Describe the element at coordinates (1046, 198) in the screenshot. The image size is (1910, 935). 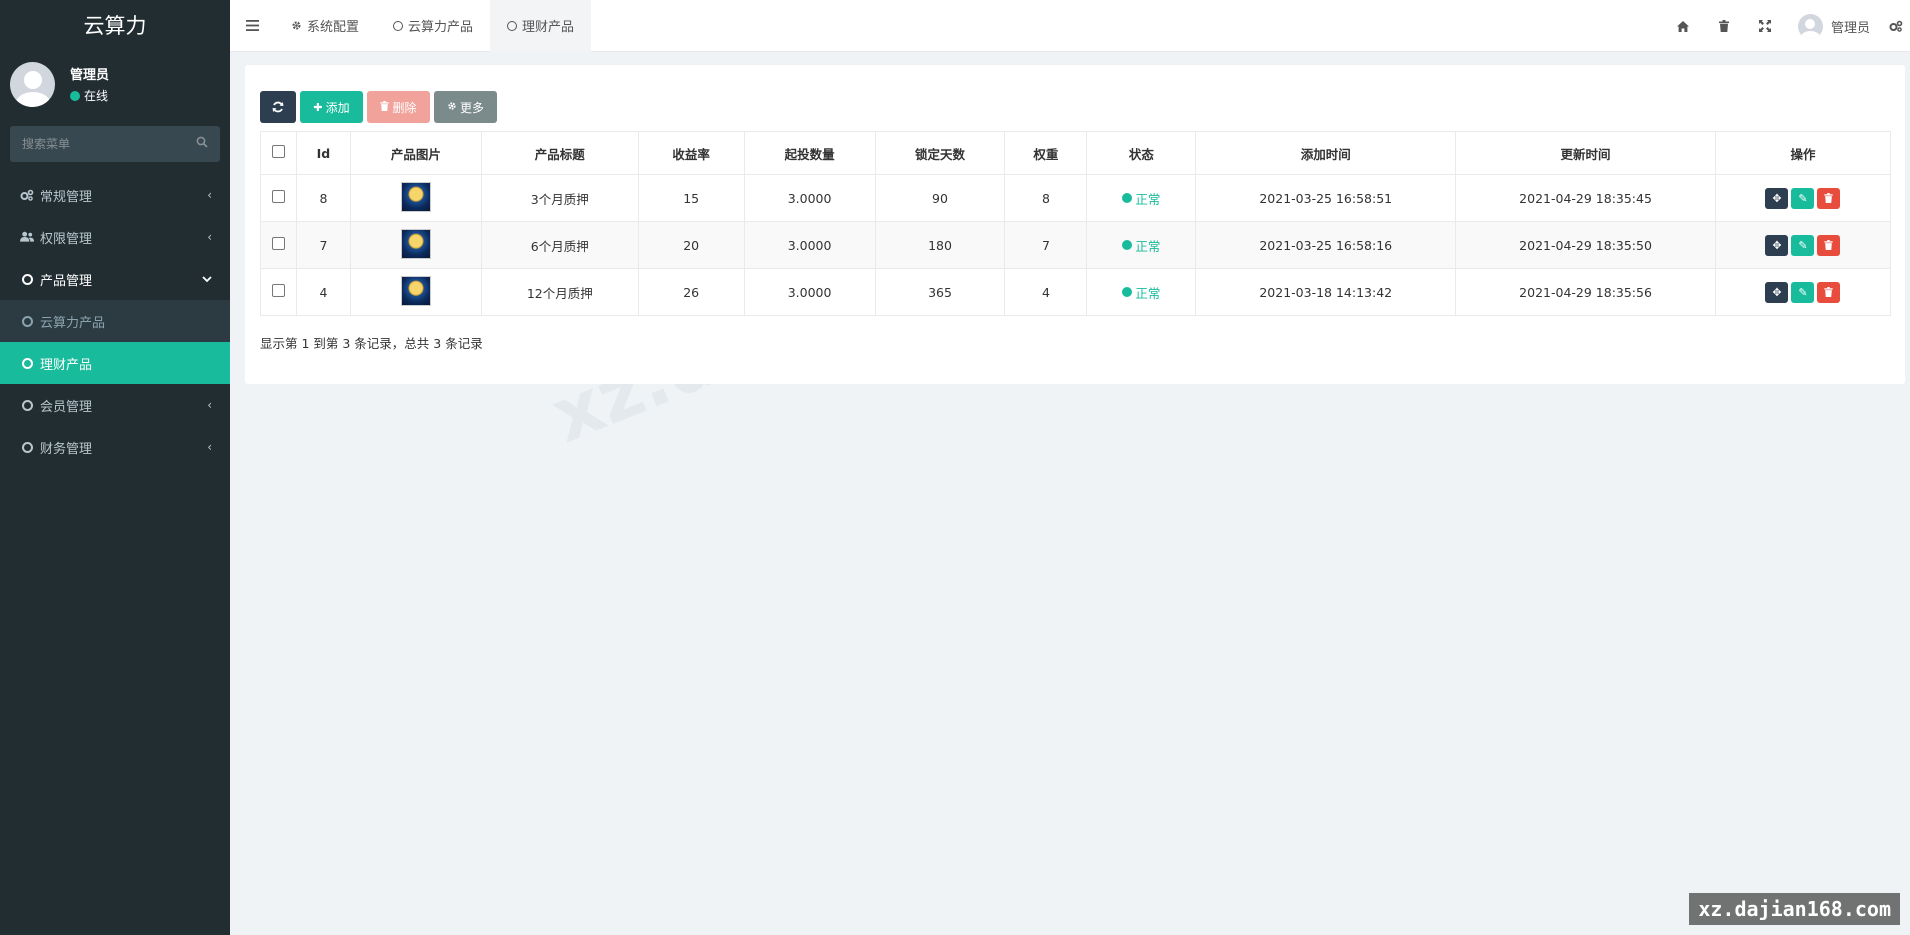
I see `cell-weight: 8` at that location.